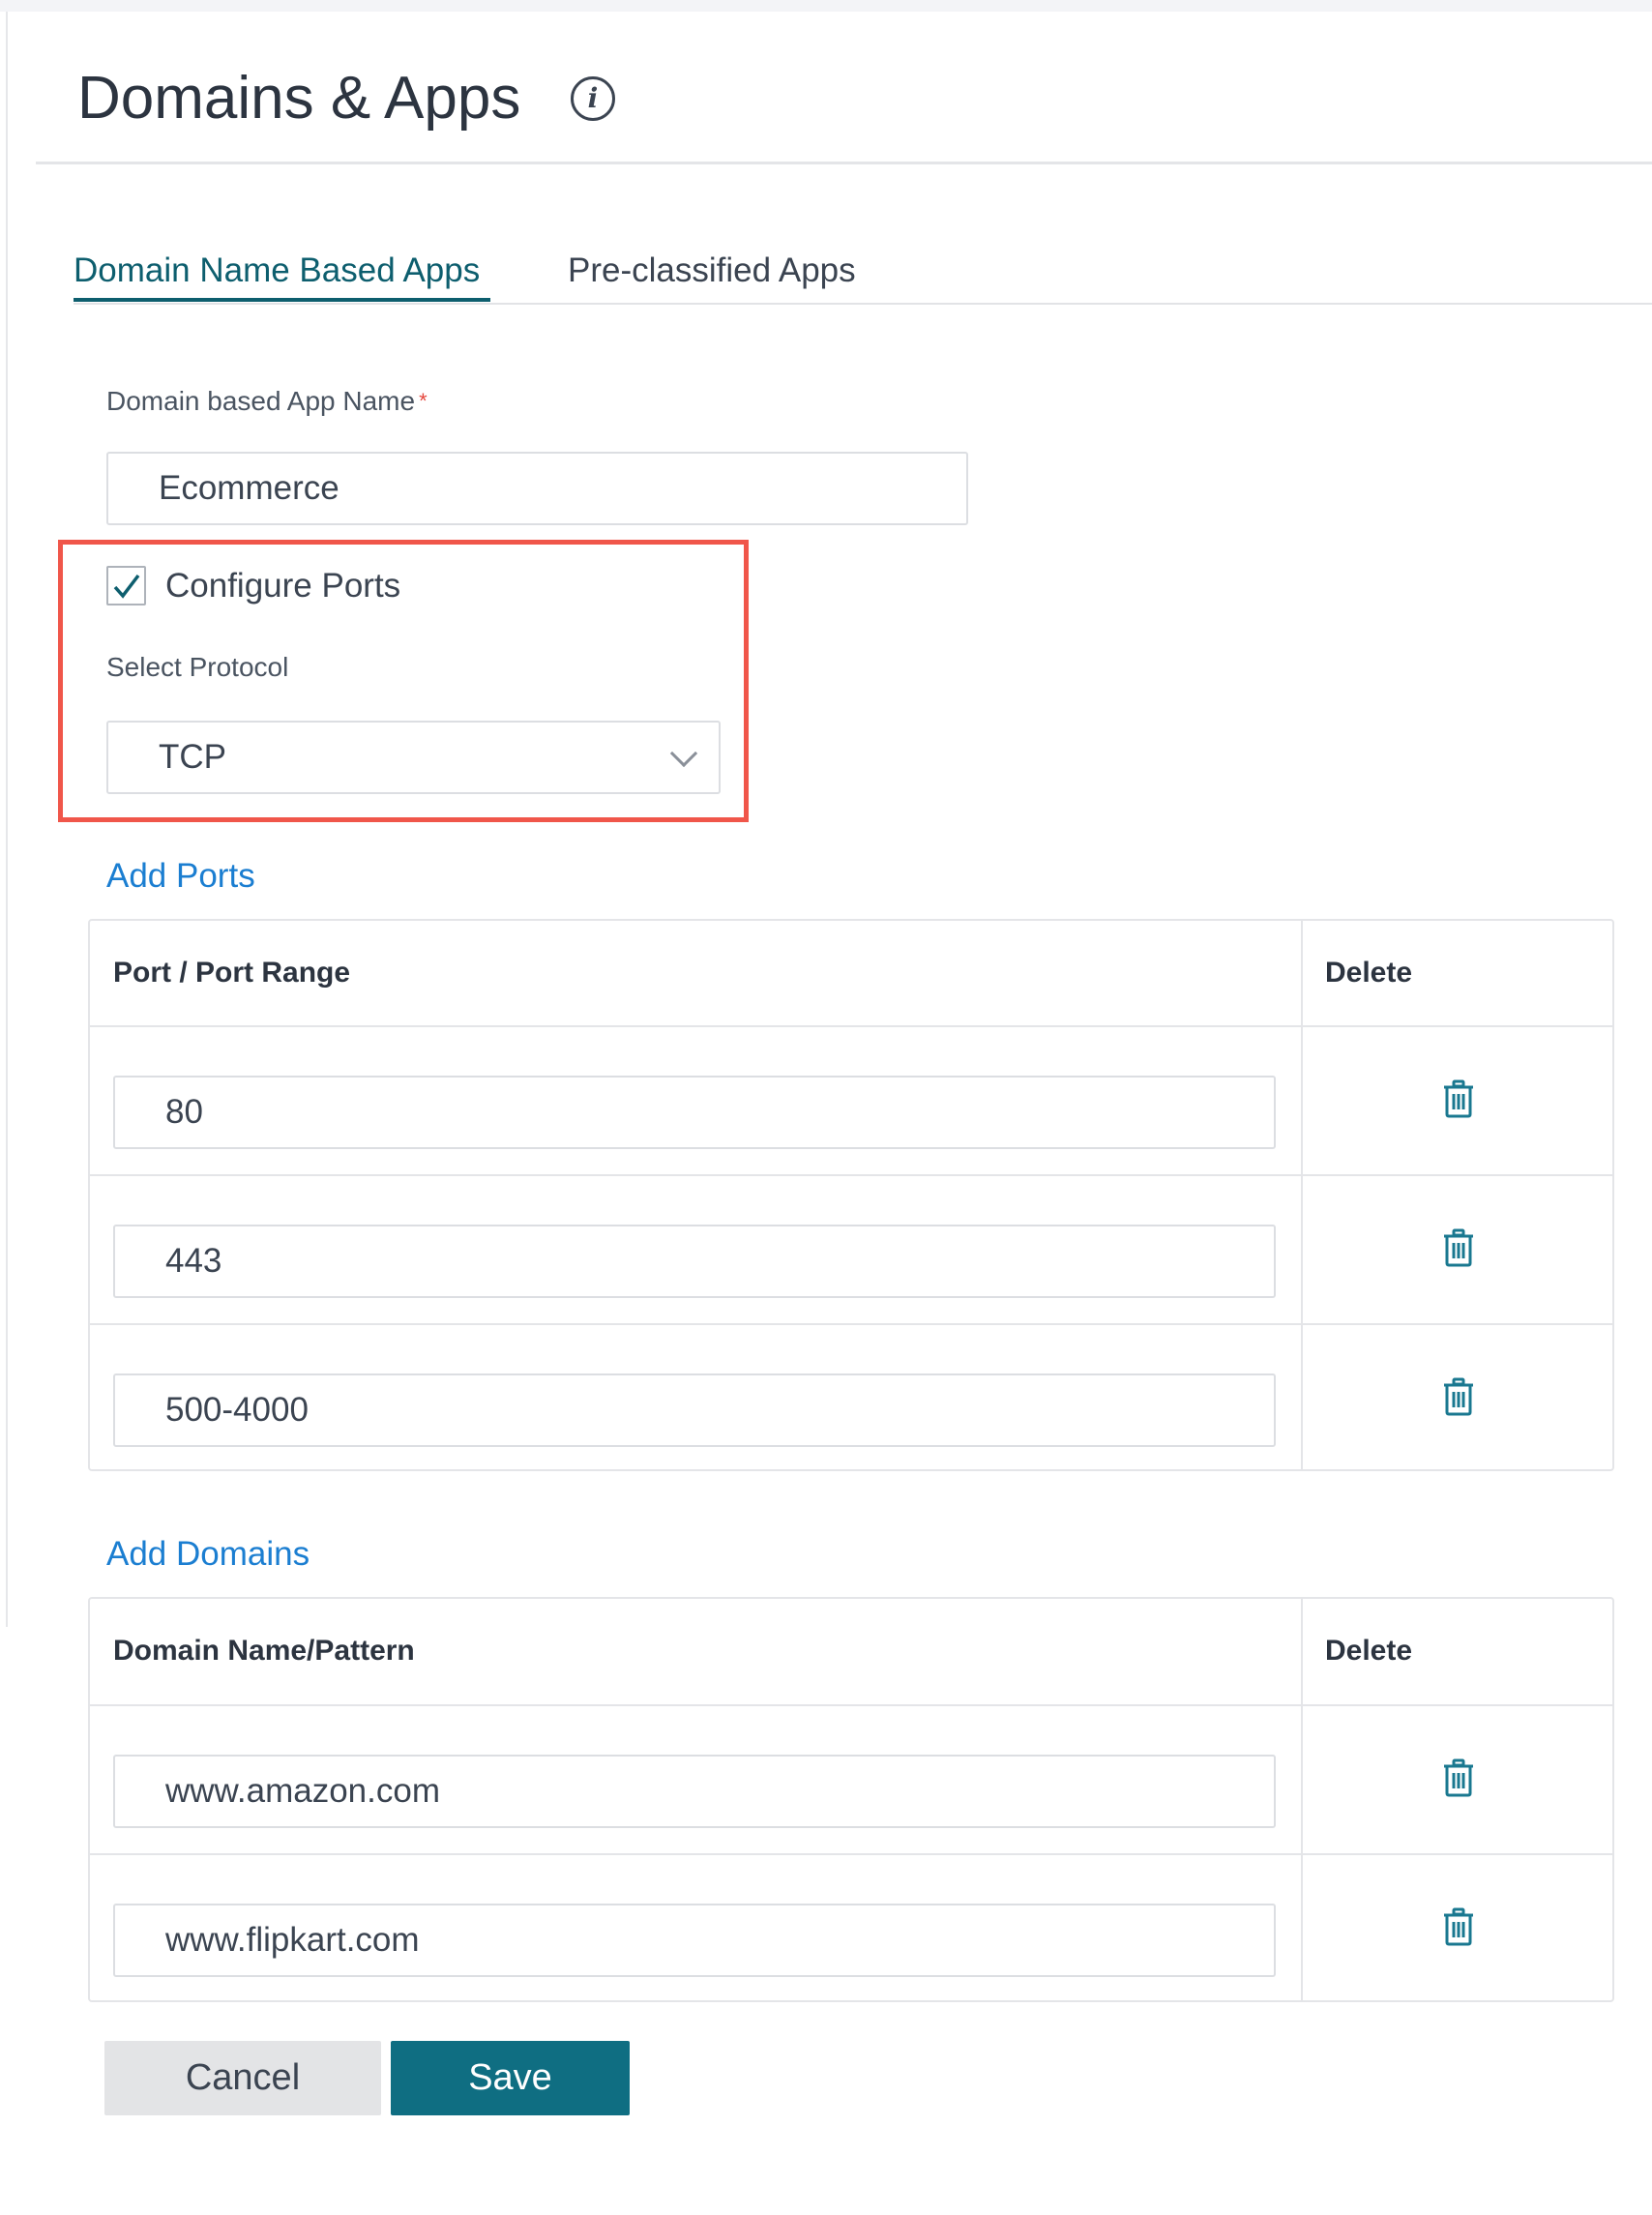 The image size is (1652, 2215). What do you see at coordinates (232, 973) in the screenshot?
I see `port-column-header: Port / Port Range` at bounding box center [232, 973].